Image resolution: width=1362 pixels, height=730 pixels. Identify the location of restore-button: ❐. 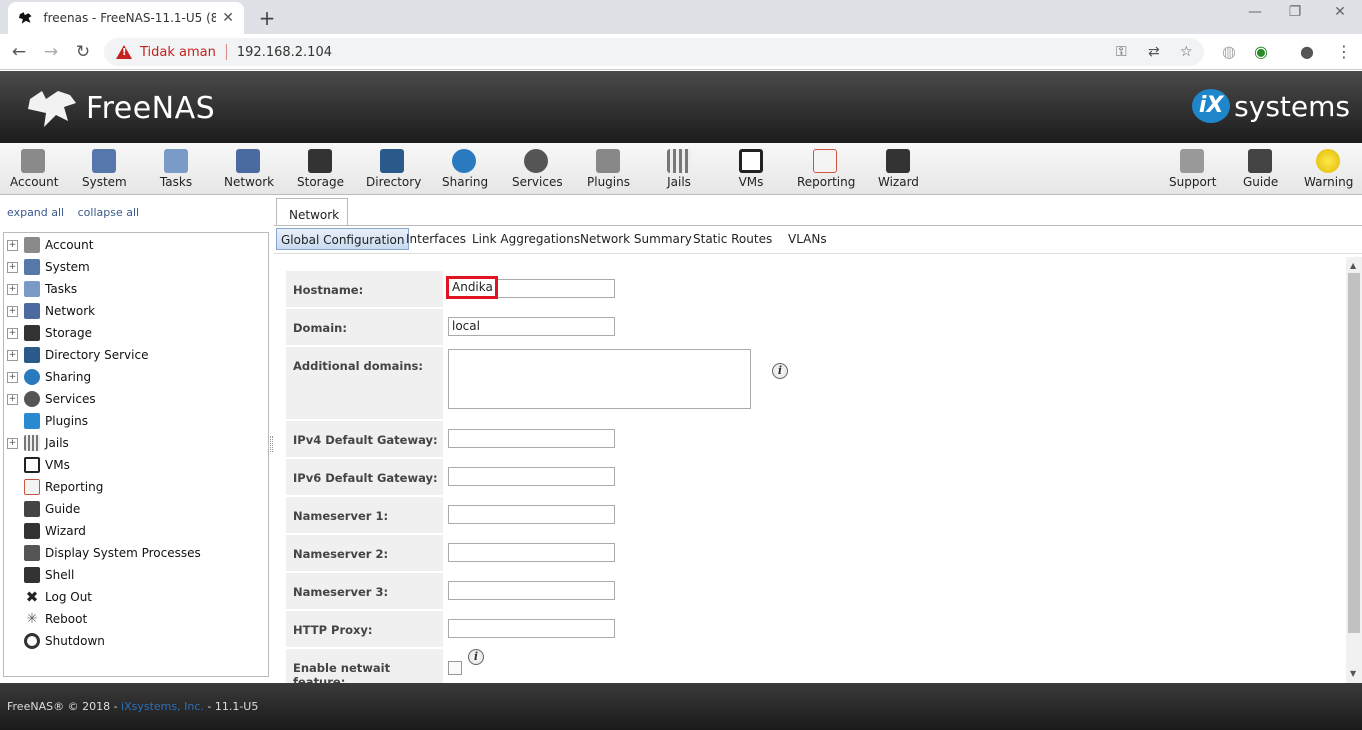
(1295, 12).